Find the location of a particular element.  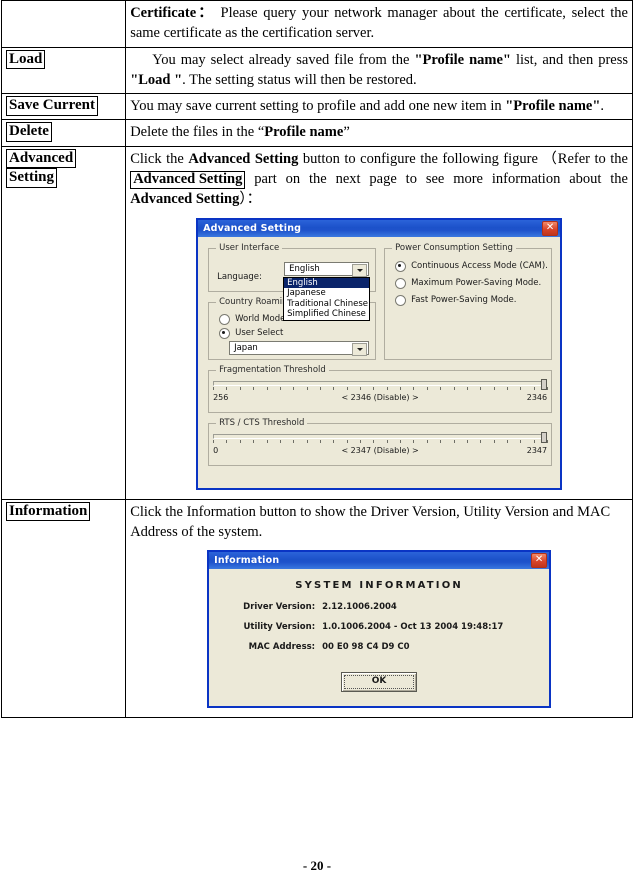

save-profile-name-term: "Profile name" is located at coordinates (553, 106).